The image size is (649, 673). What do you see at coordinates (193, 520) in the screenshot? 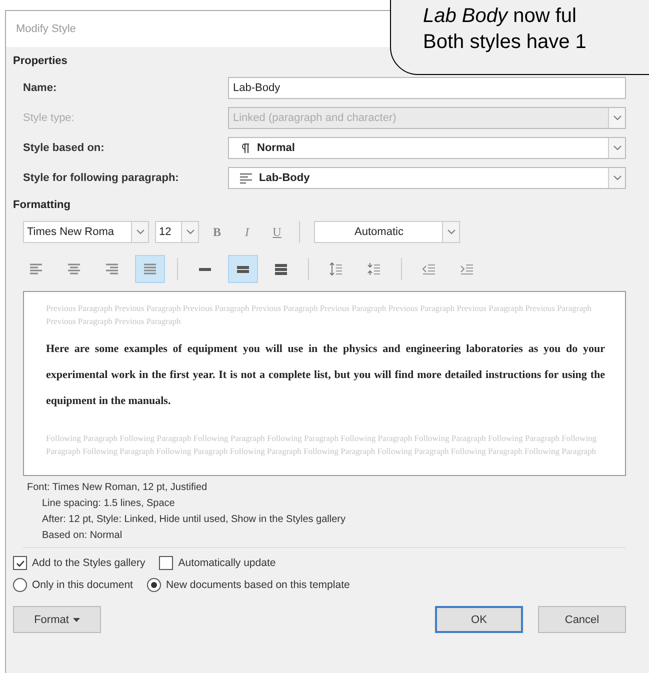
I see `description-line: After: 12 pt, Style: Linked, Hide until used, Show in the Styles gallery` at bounding box center [193, 520].